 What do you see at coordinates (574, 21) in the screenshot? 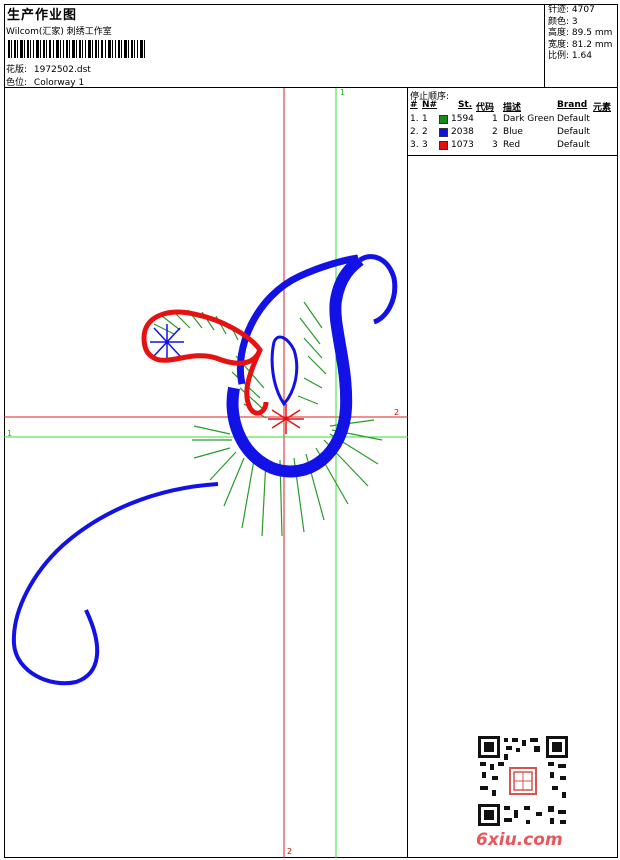
I see `stat-value: 3` at bounding box center [574, 21].